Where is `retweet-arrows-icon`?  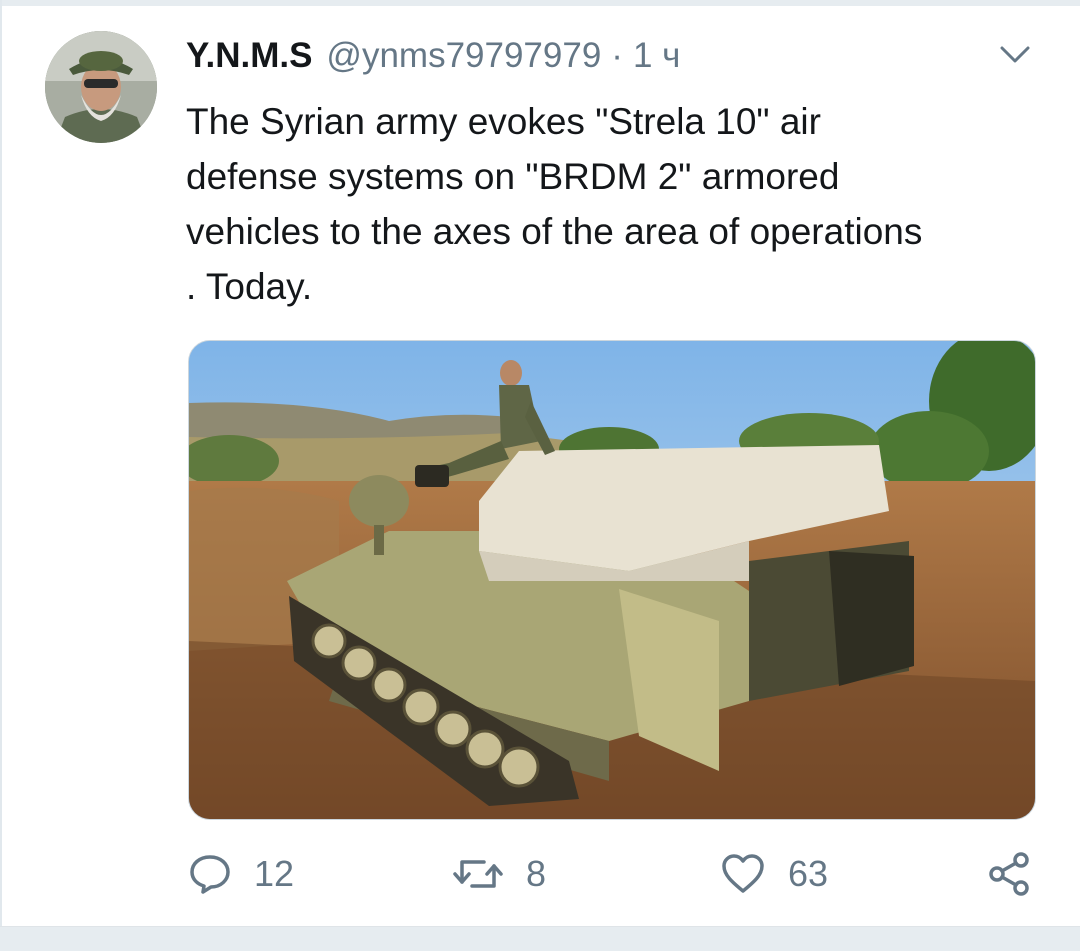
retweet-arrows-icon is located at coordinates (478, 874).